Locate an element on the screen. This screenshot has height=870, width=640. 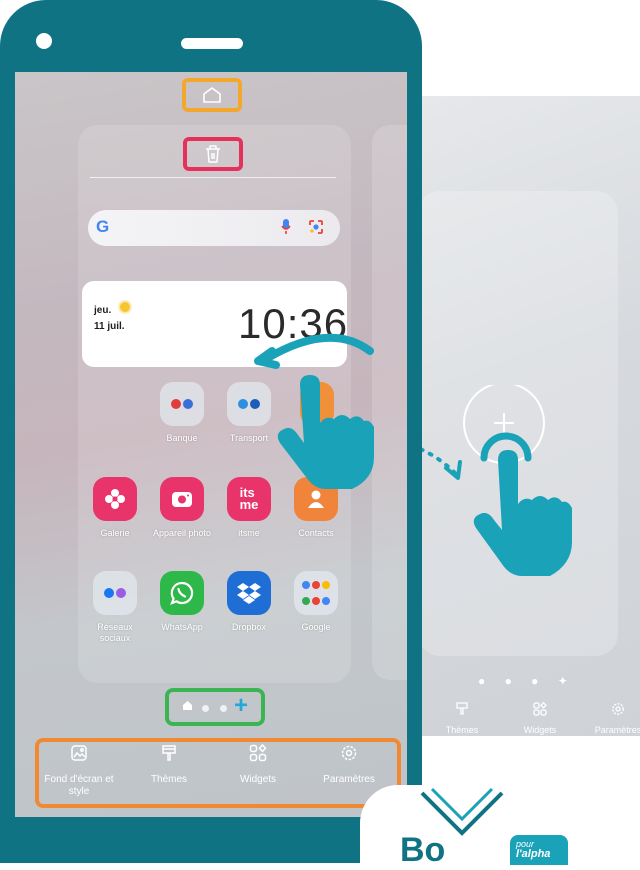
google-folder-icon is located at coordinates (316, 593).